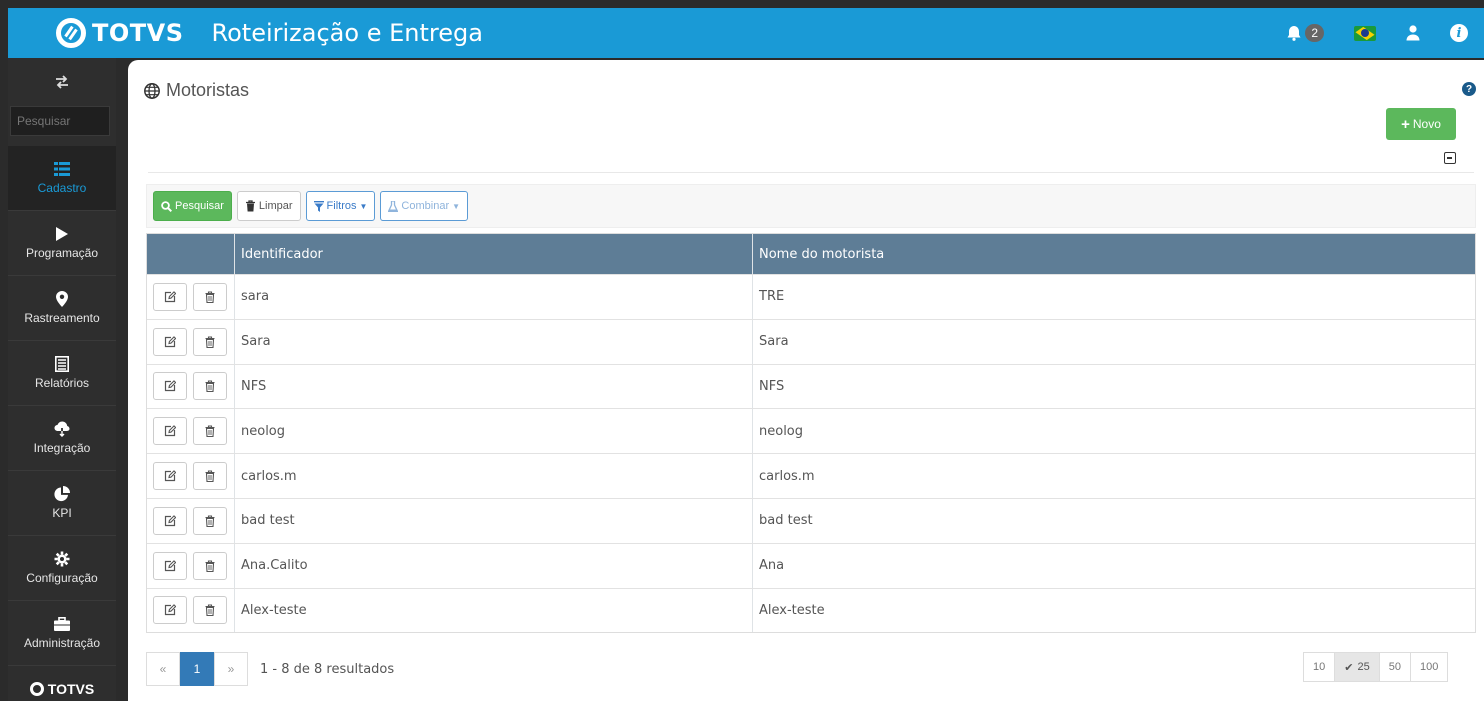 The height and width of the screenshot is (701, 1484). Describe the element at coordinates (494, 297) in the screenshot. I see `cell-identificador: sara` at that location.